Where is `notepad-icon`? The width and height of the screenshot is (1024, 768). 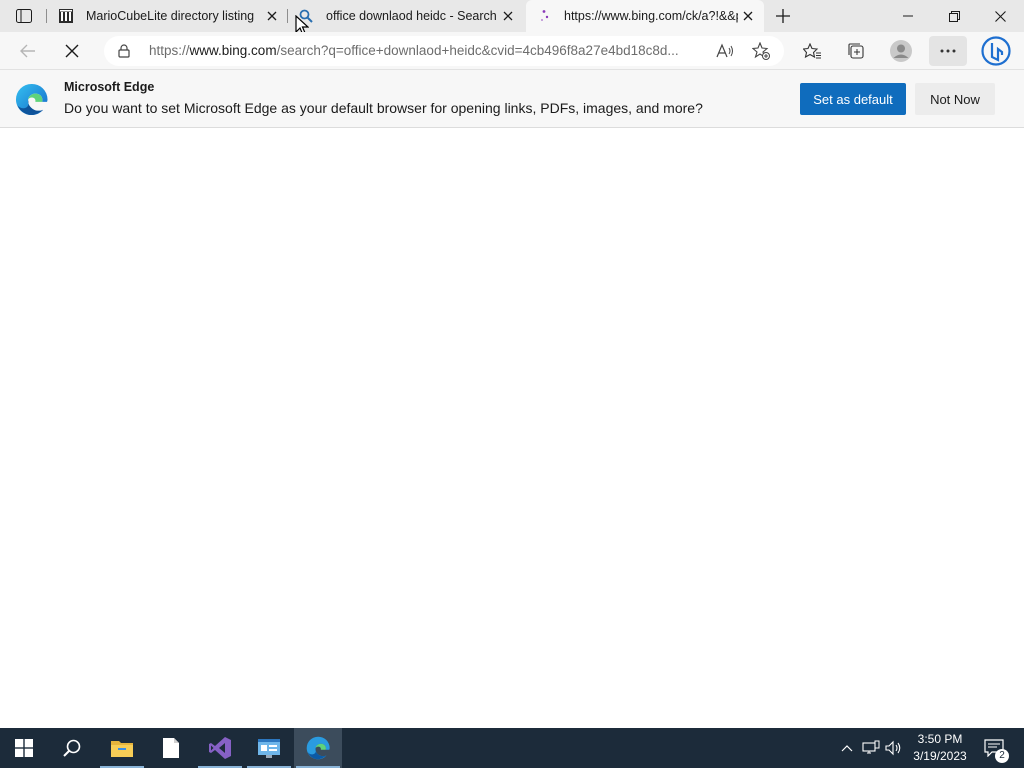 notepad-icon is located at coordinates (171, 748).